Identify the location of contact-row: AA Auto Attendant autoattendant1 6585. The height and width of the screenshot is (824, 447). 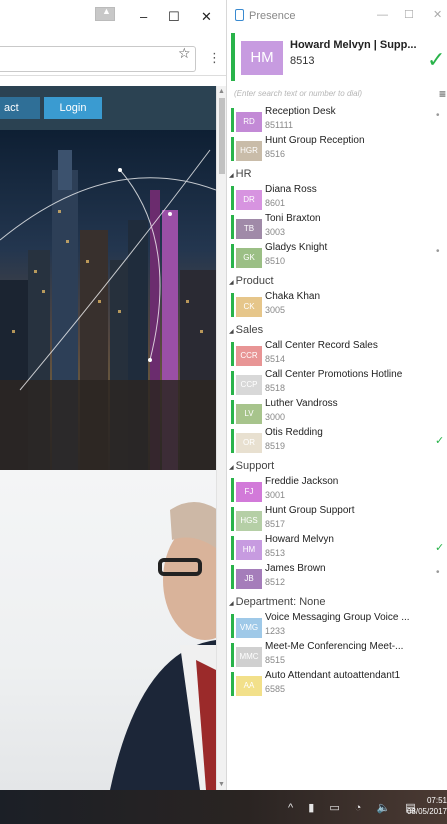
(339, 684).